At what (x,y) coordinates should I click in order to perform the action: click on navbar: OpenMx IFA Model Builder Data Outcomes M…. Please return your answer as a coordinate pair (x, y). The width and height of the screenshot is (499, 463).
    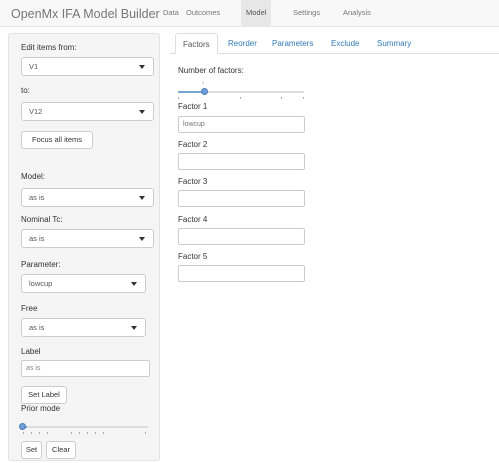
    Looking at the image, I should click on (249, 13).